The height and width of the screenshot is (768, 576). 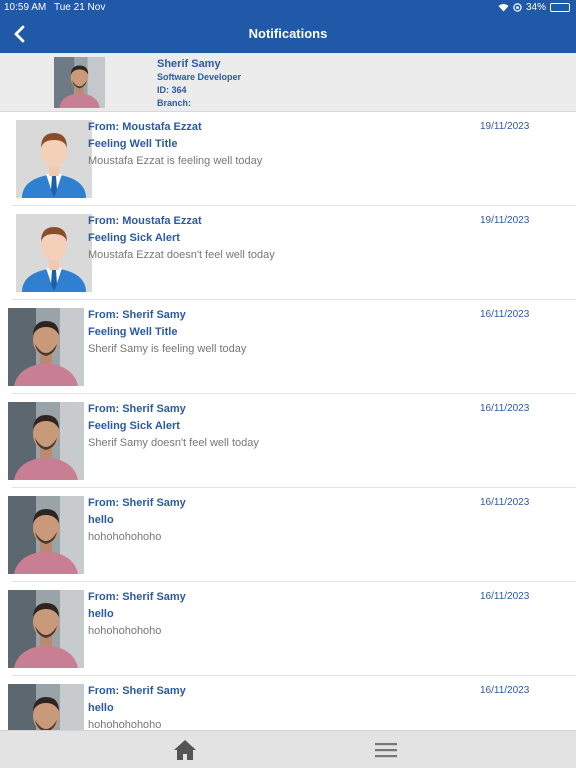 What do you see at coordinates (25, 7) in the screenshot?
I see `status-time: 10:59 AM` at bounding box center [25, 7].